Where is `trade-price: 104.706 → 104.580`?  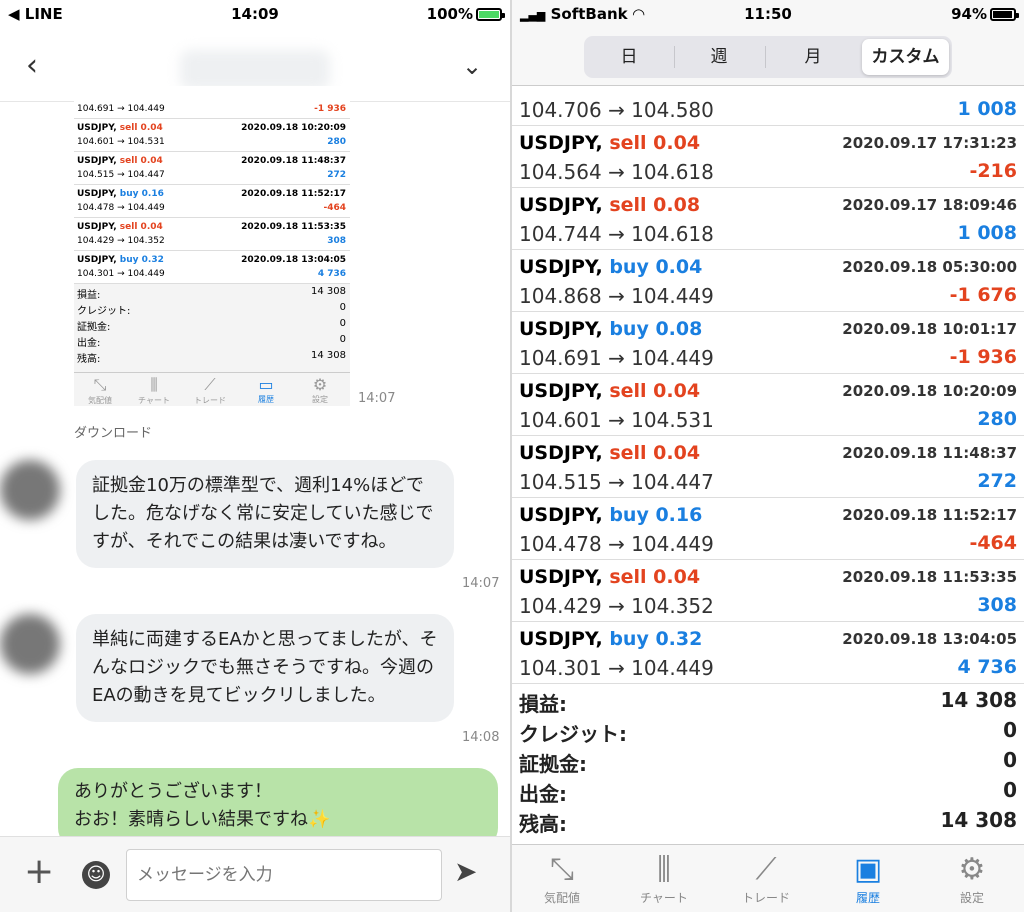
trade-price: 104.706 → 104.580 is located at coordinates (616, 110).